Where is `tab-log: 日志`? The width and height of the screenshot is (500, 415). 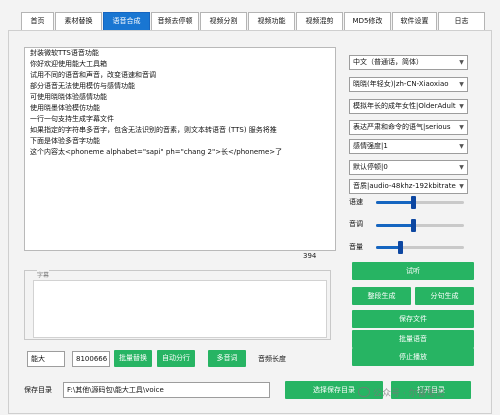 tab-log: 日志 is located at coordinates (461, 21).